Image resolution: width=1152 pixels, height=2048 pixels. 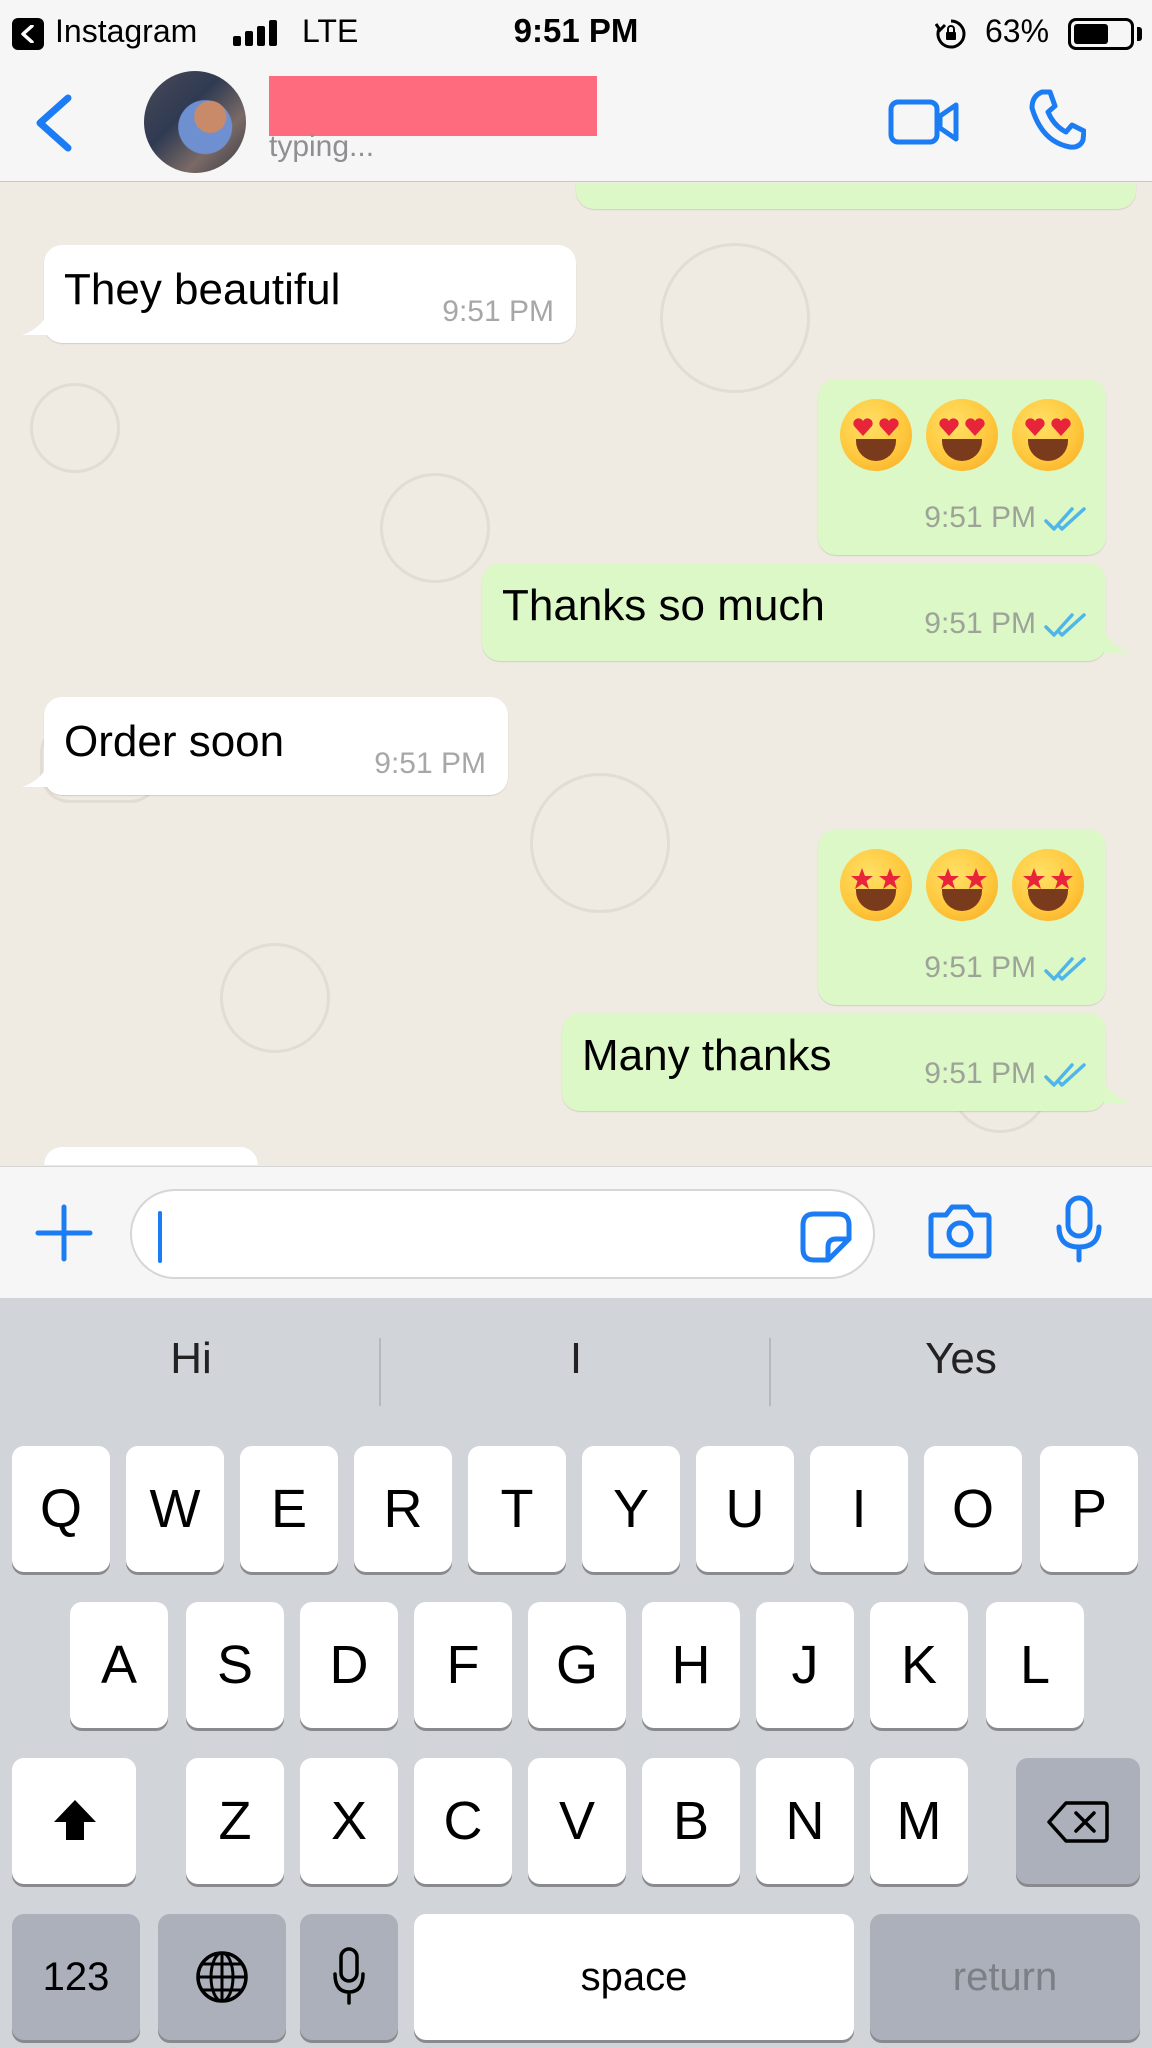 I want to click on key-h: H, so click(x=691, y=1665).